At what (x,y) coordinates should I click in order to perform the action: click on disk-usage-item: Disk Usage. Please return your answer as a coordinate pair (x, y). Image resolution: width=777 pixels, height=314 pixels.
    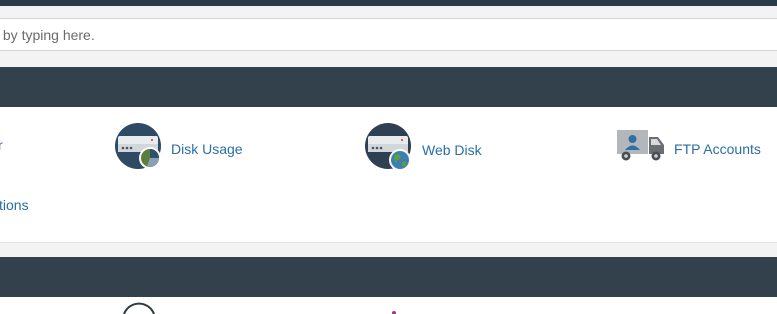
    Looking at the image, I should click on (178, 148).